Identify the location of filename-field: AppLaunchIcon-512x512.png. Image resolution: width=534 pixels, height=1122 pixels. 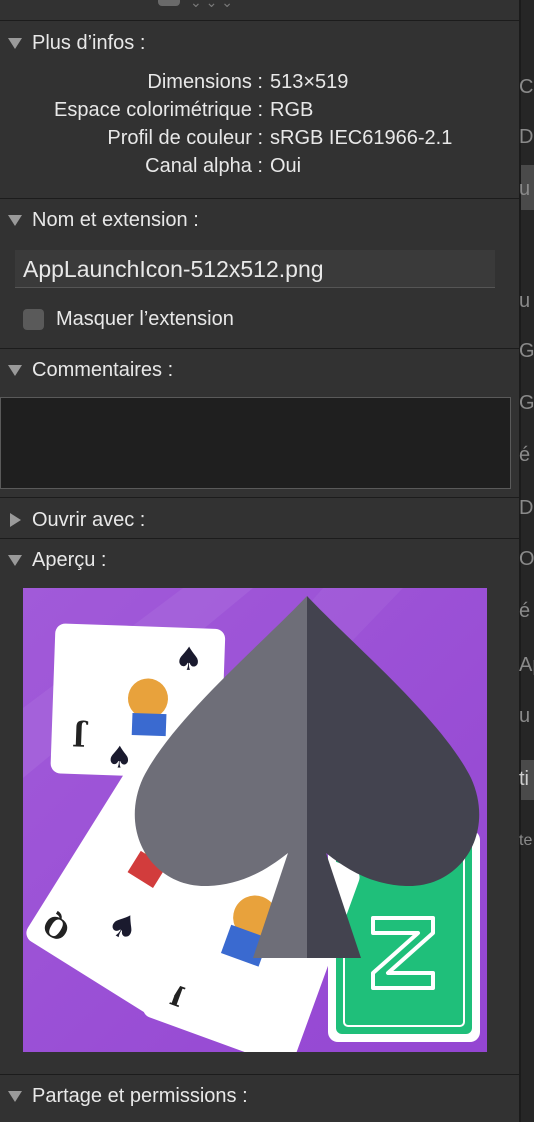
(255, 269).